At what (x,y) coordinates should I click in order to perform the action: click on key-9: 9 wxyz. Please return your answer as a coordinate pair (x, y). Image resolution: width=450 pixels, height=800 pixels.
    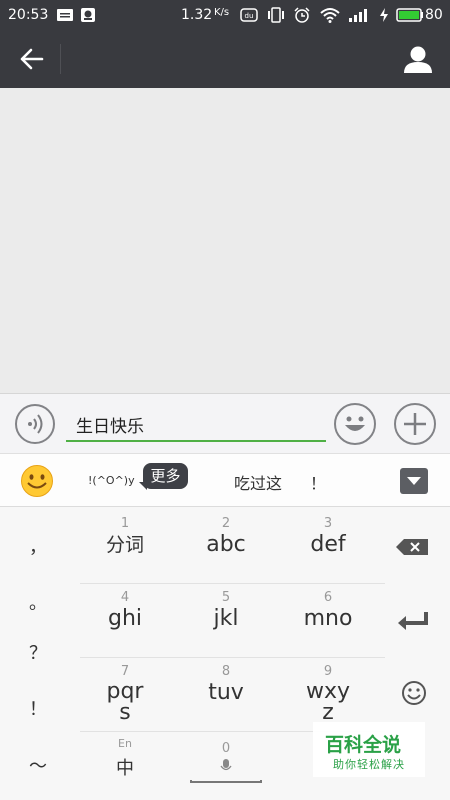
    Looking at the image, I should click on (328, 694).